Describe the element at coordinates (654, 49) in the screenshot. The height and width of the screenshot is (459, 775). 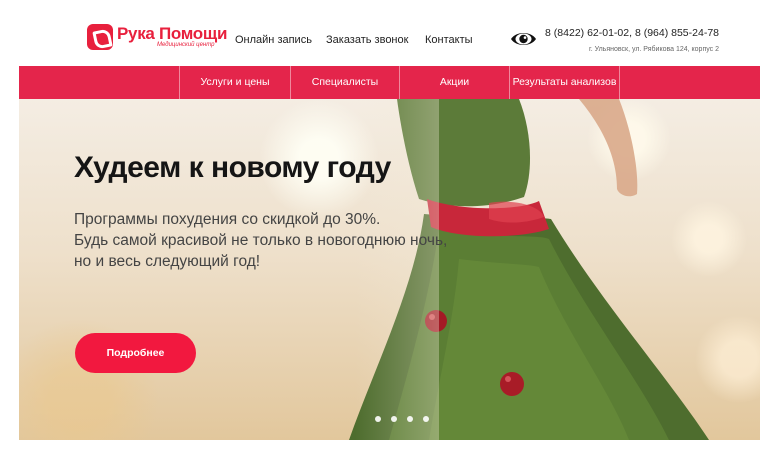
I see `address: г. Ульяновск, ул. Рябикова 124, корпус 2` at that location.